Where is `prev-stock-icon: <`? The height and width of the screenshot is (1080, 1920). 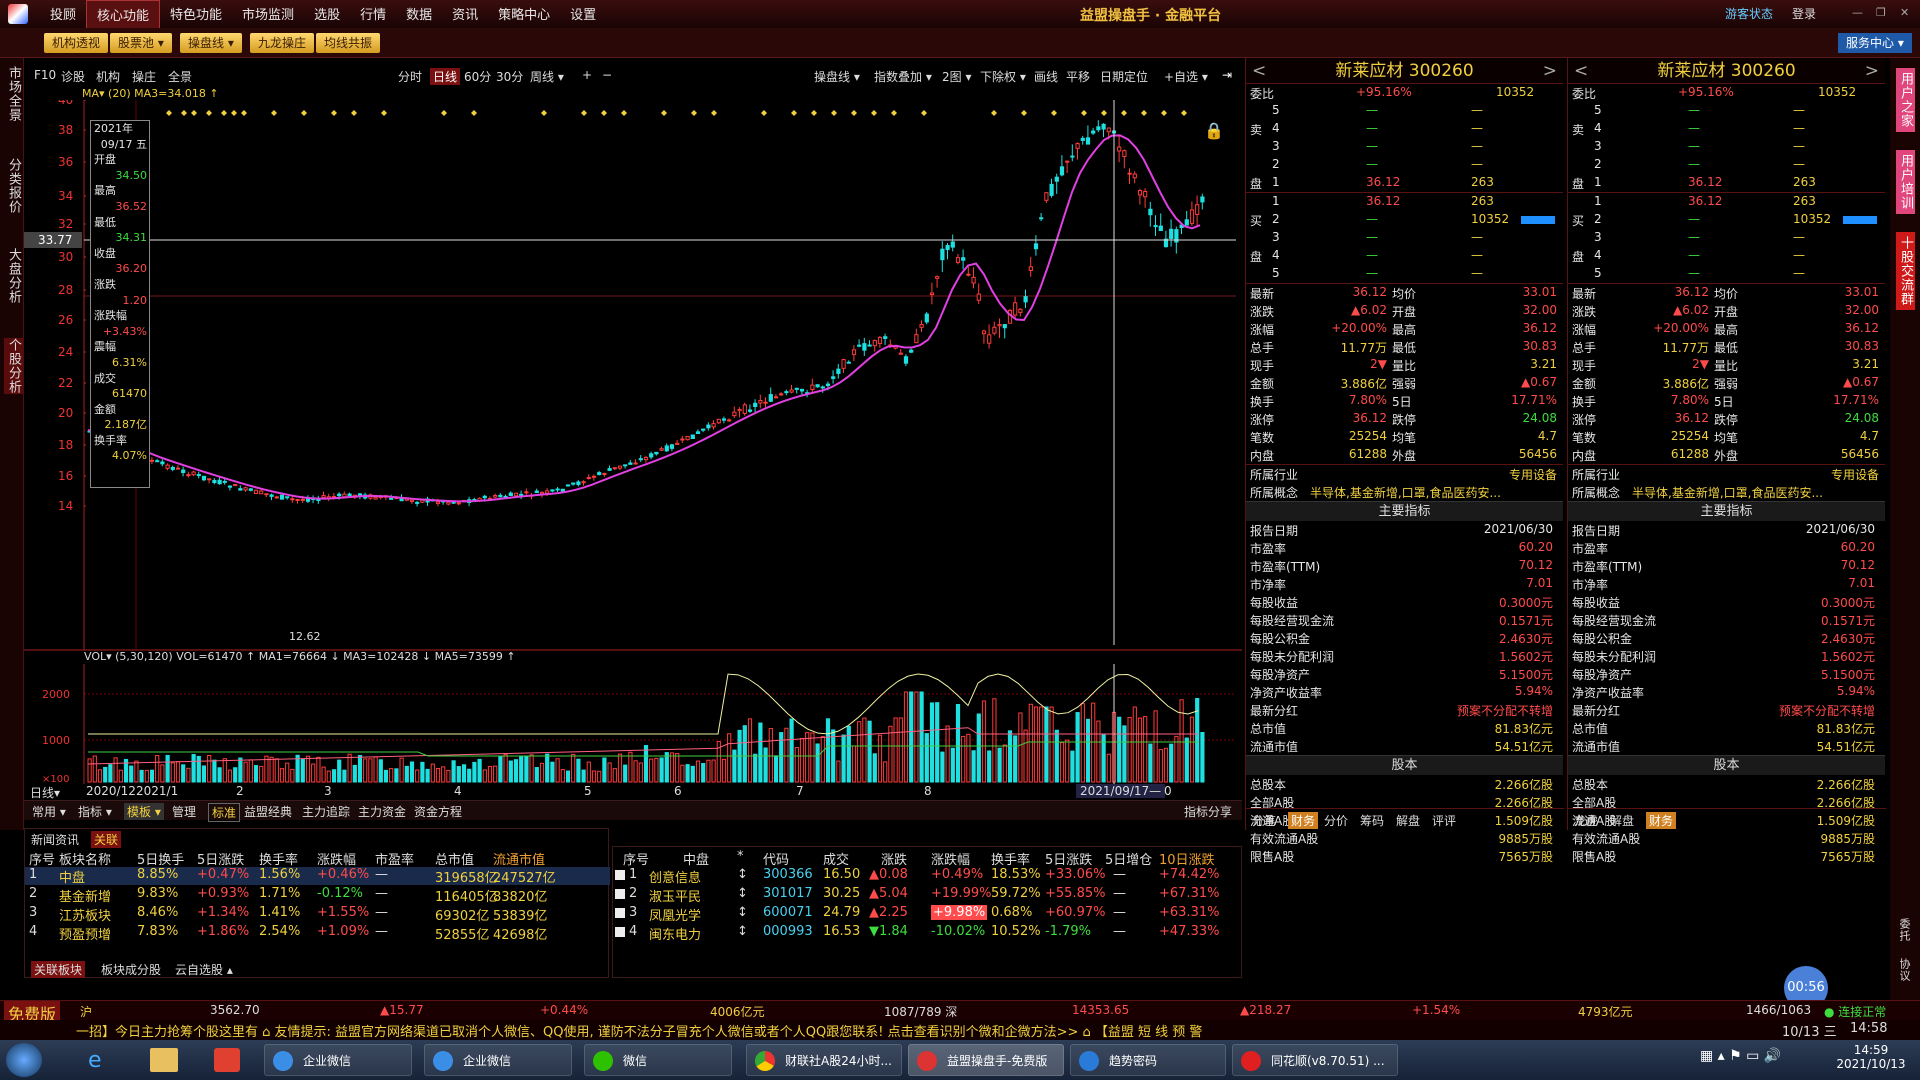 prev-stock-icon: < is located at coordinates (1581, 71).